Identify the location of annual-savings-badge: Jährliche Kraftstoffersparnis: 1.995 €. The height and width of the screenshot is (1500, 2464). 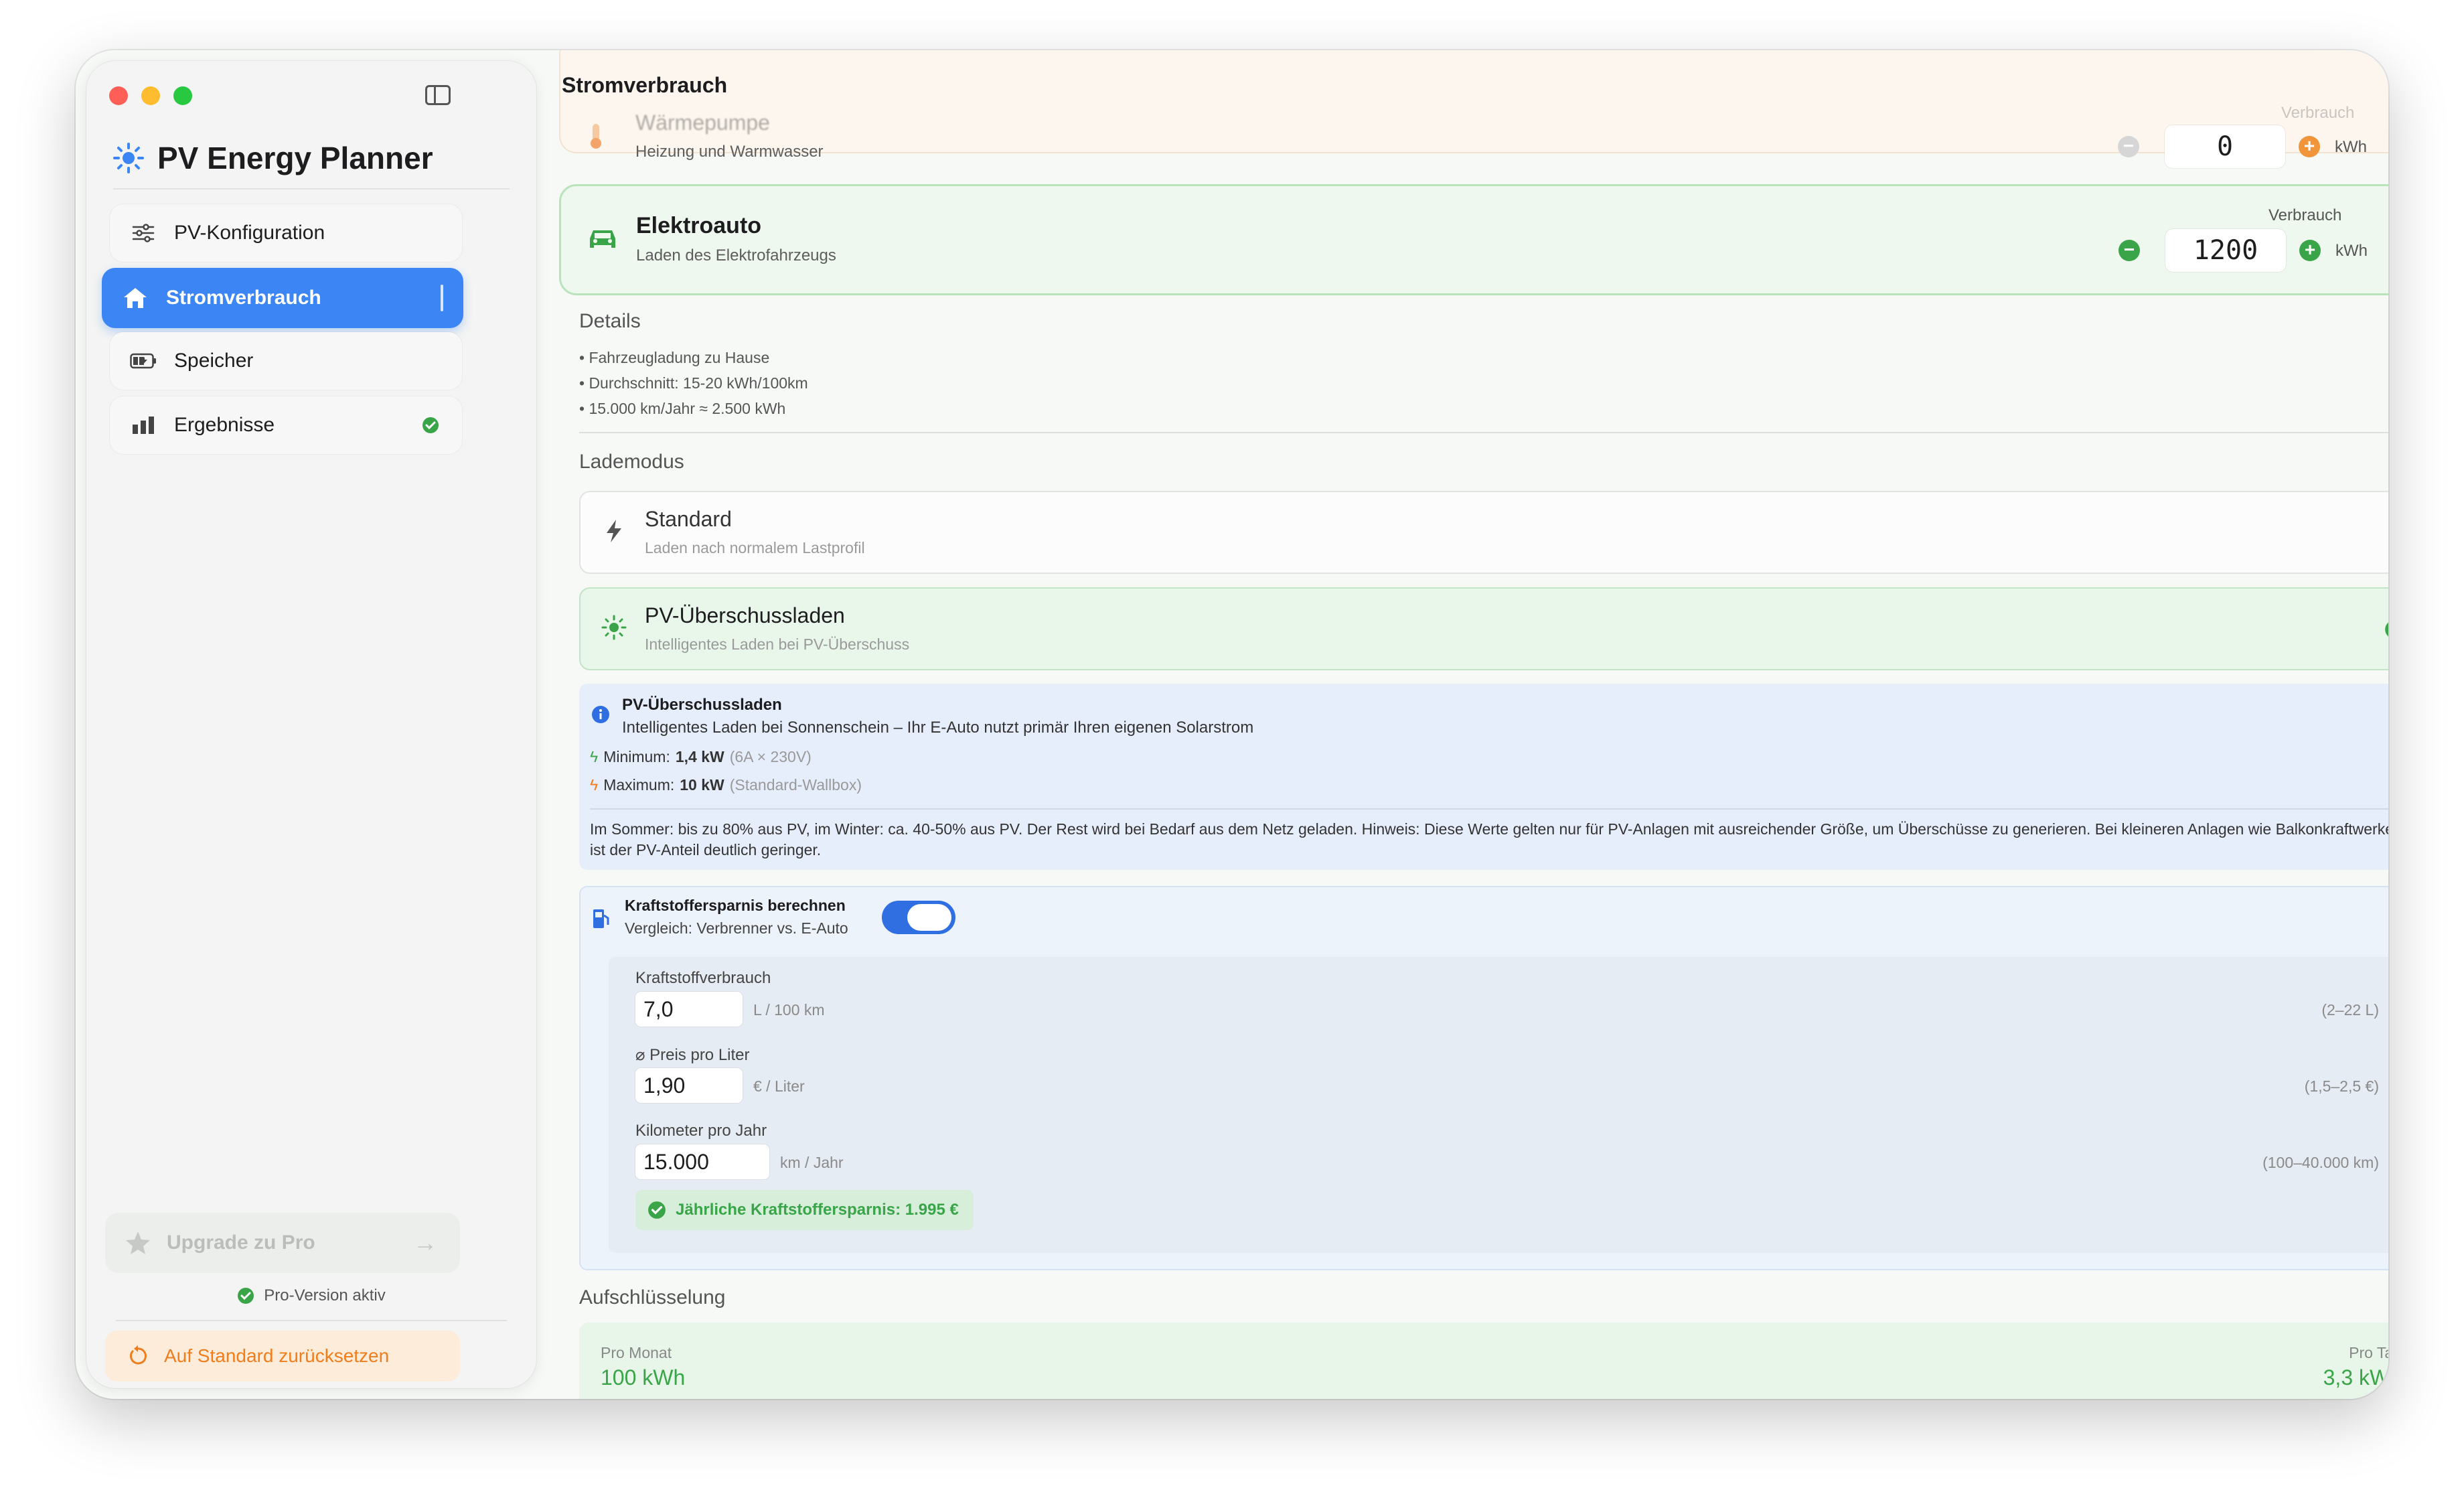
(804, 1210).